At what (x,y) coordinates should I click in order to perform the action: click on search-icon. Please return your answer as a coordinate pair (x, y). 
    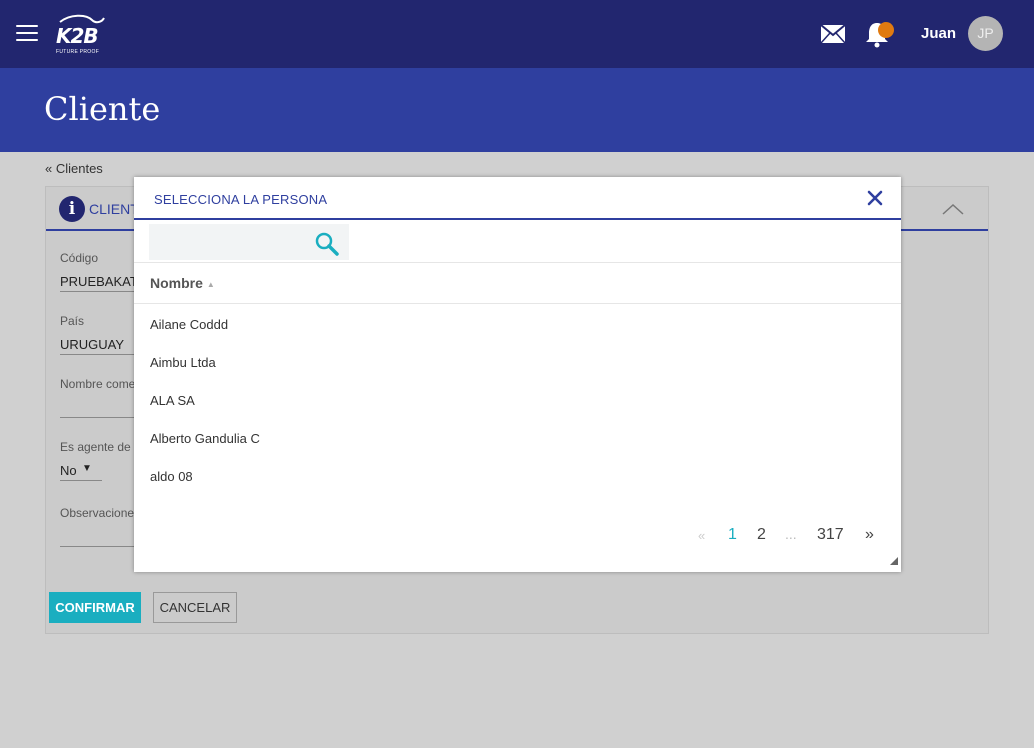
    Looking at the image, I should click on (327, 244).